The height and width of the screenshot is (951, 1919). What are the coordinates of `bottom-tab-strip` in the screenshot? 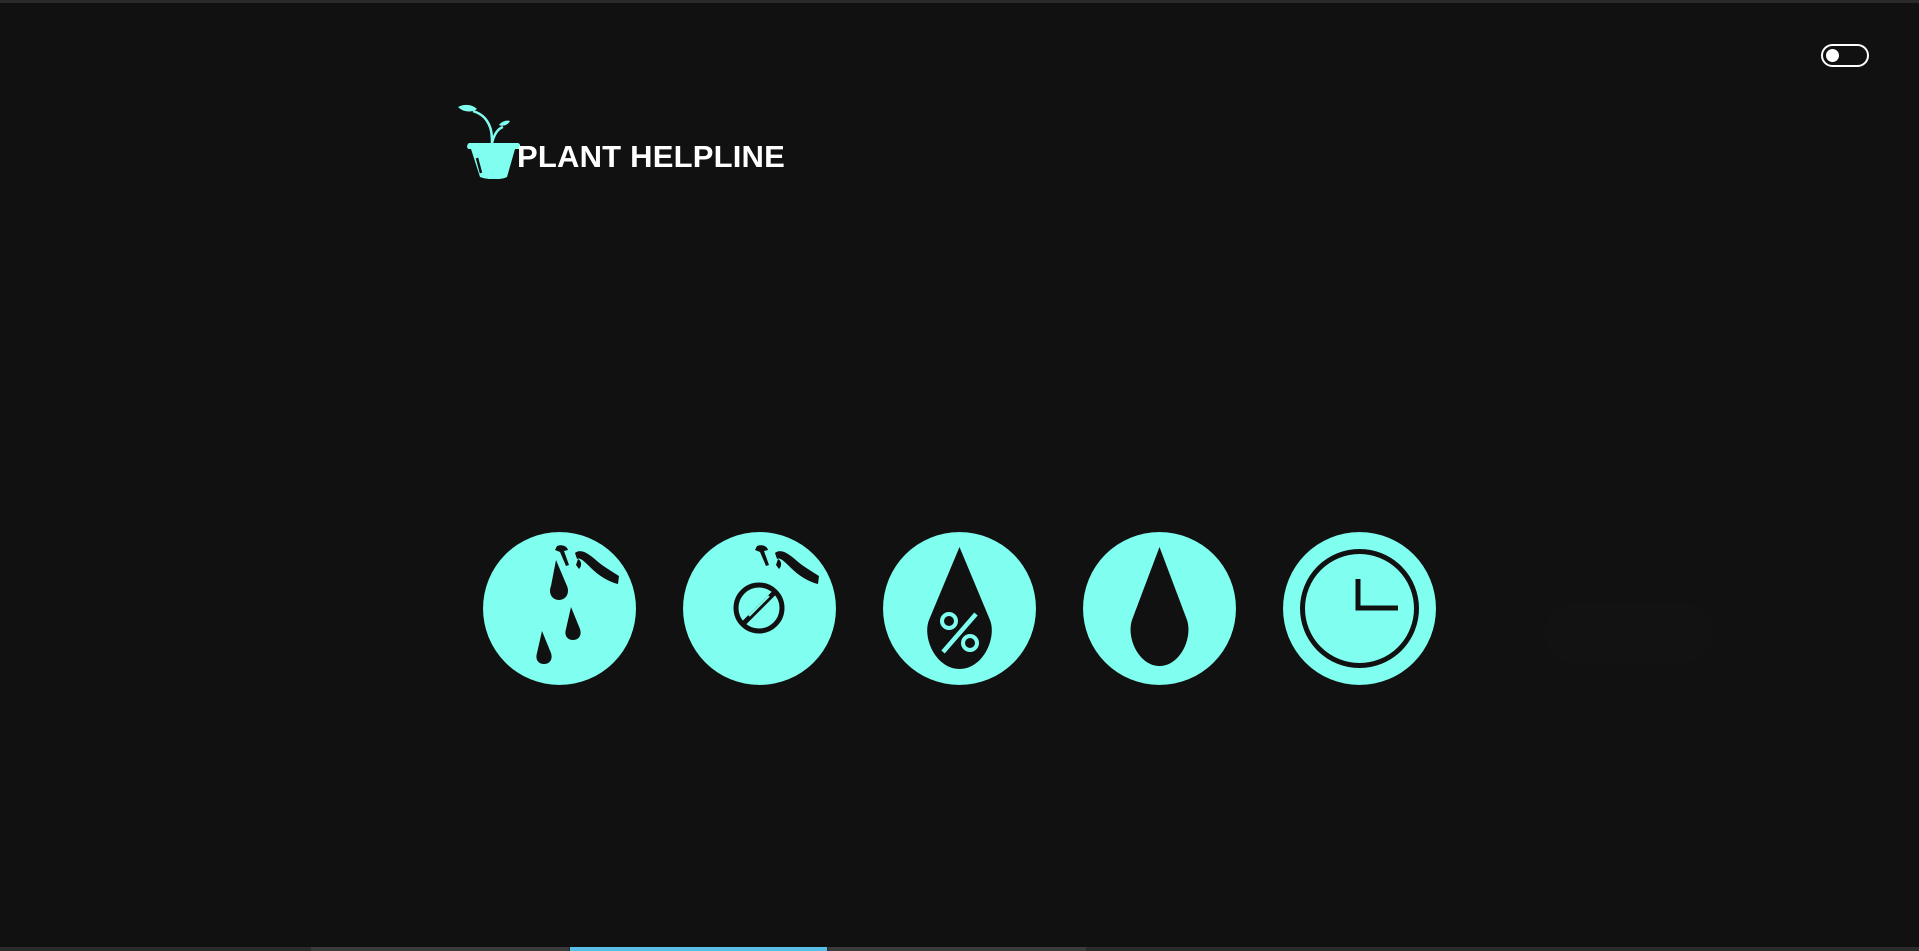 It's located at (959, 949).